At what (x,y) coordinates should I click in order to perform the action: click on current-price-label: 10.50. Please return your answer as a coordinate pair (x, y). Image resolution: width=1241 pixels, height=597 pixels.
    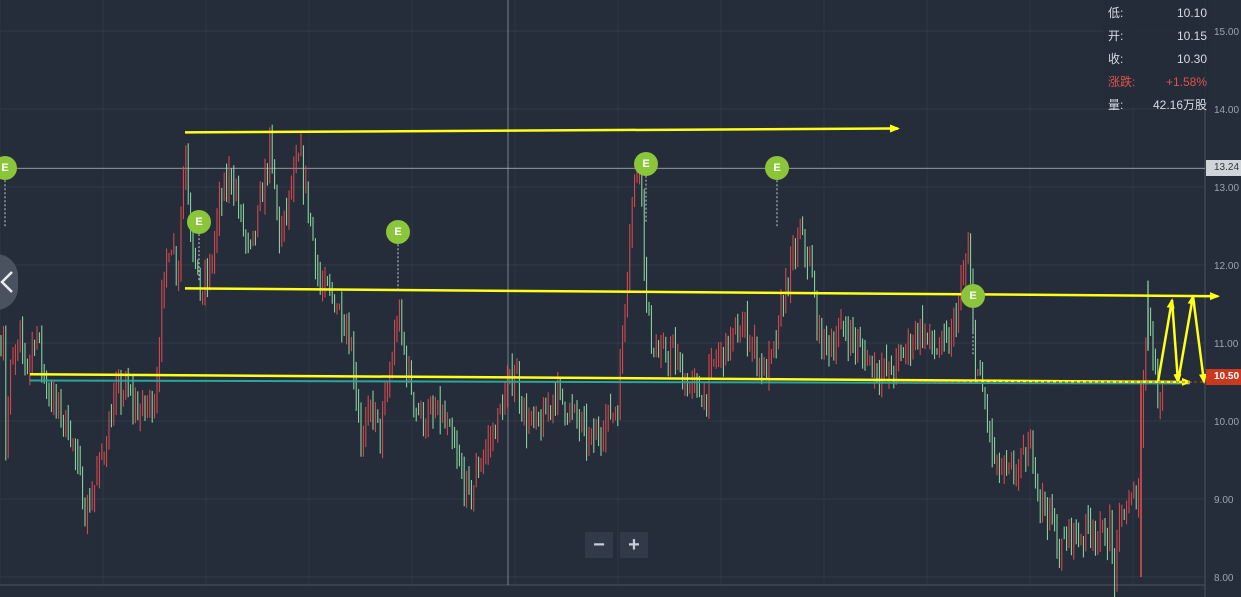
    Looking at the image, I should click on (1223, 377).